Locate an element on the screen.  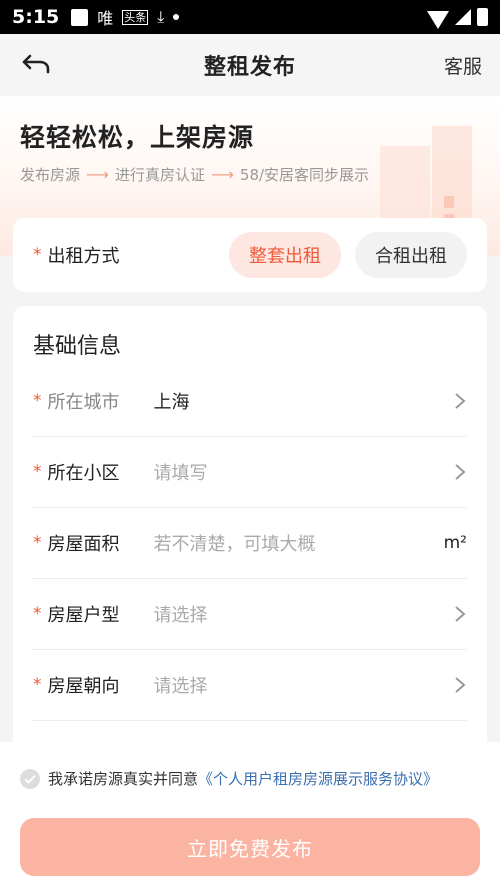
field-area-label: 房屋面积 is located at coordinates (83, 544).